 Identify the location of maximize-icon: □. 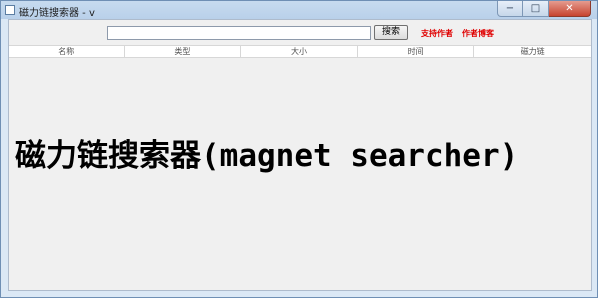
(535, 8).